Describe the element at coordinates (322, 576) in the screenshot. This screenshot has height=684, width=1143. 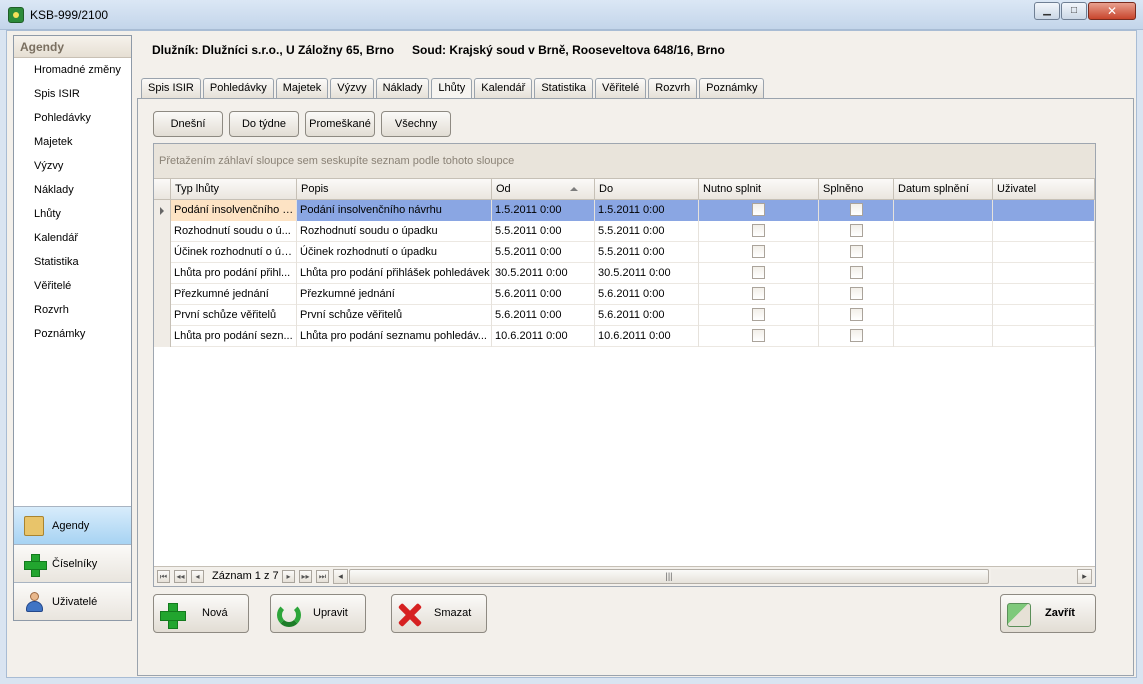
I see `last-record-button: ⏭` at that location.